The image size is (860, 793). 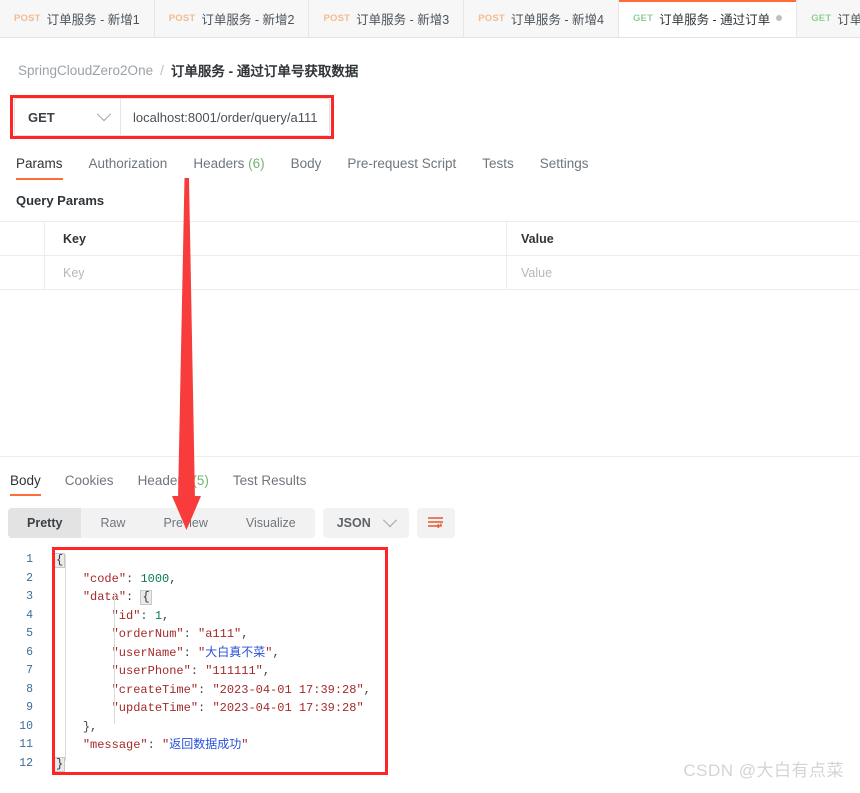 I want to click on response-language-select: JSON, so click(x=365, y=523).